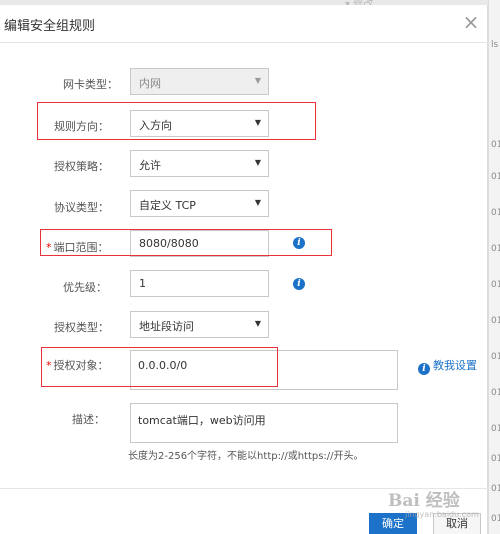  What do you see at coordinates (246, 456) in the screenshot?
I see `description-hint: 长度为2-256个字符，不能以http://或https://开头。` at bounding box center [246, 456].